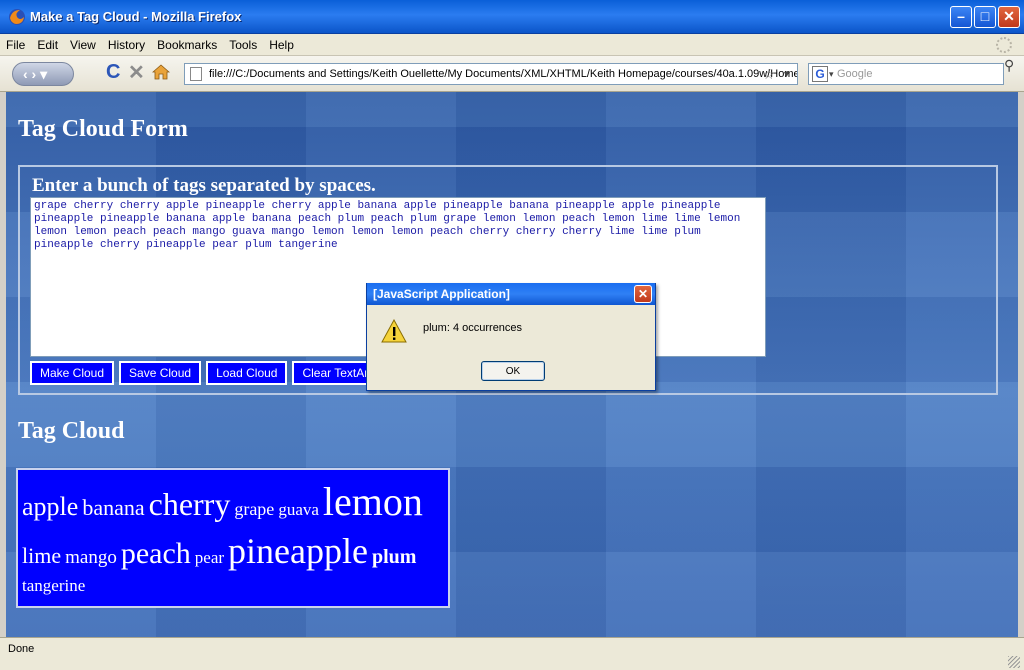 This screenshot has height=670, width=1024. I want to click on page-icon, so click(196, 74).